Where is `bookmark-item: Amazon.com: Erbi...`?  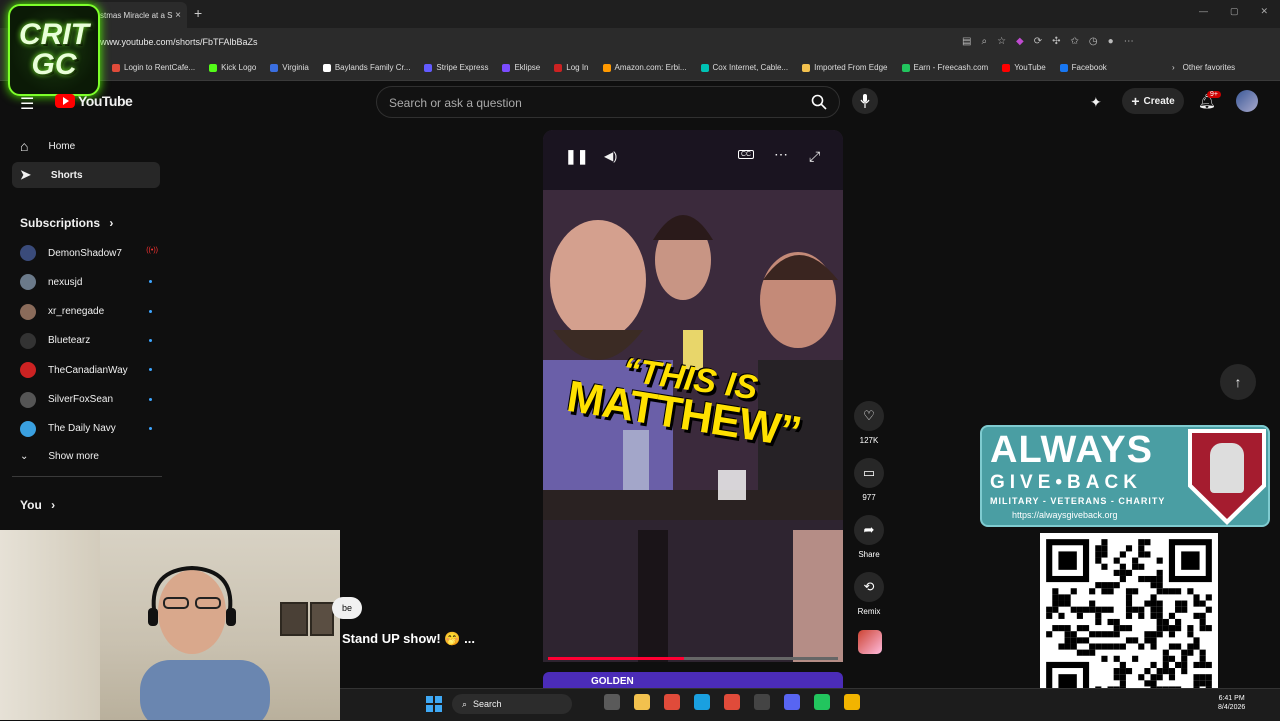
bookmark-item: Amazon.com: Erbi... is located at coordinates (644, 67).